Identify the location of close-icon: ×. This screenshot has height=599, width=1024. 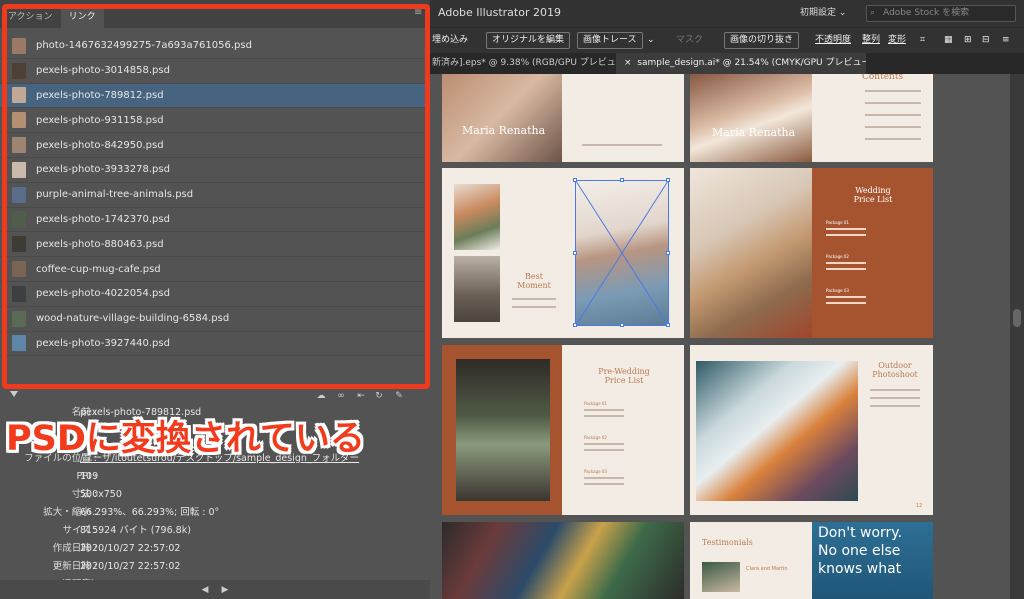
(628, 63).